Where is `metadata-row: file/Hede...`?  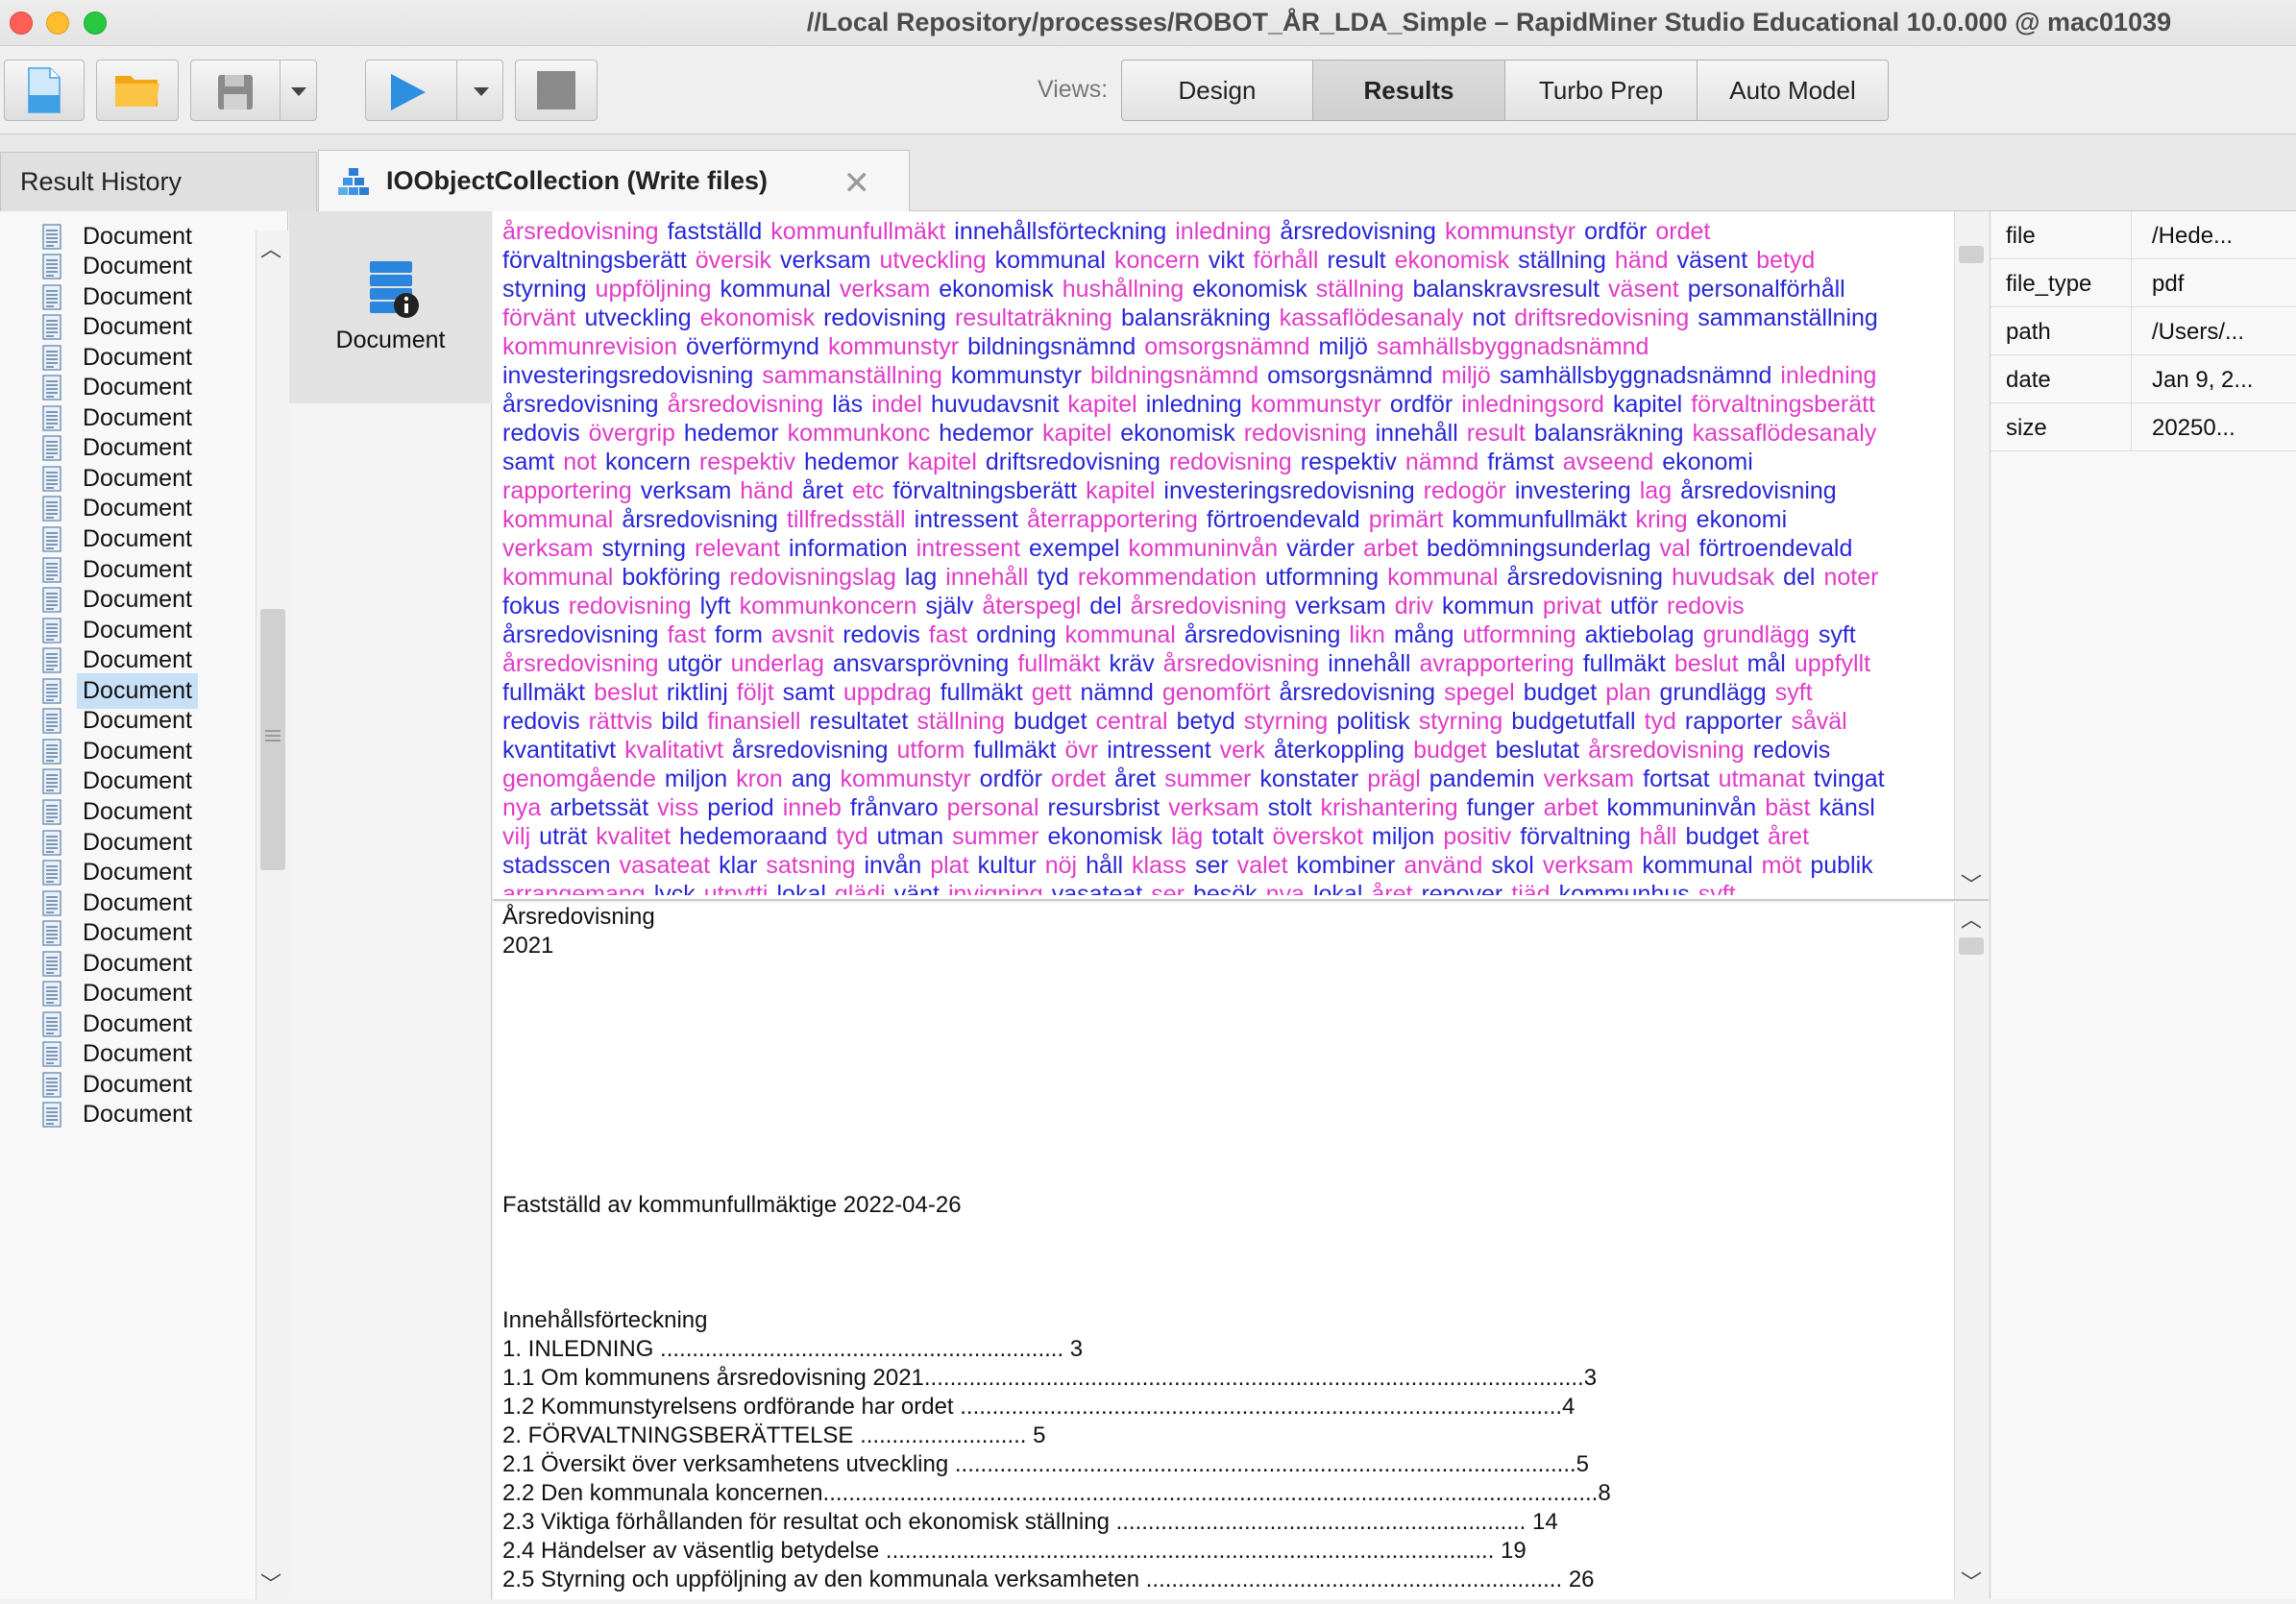 metadata-row: file/Hede... is located at coordinates (2143, 235).